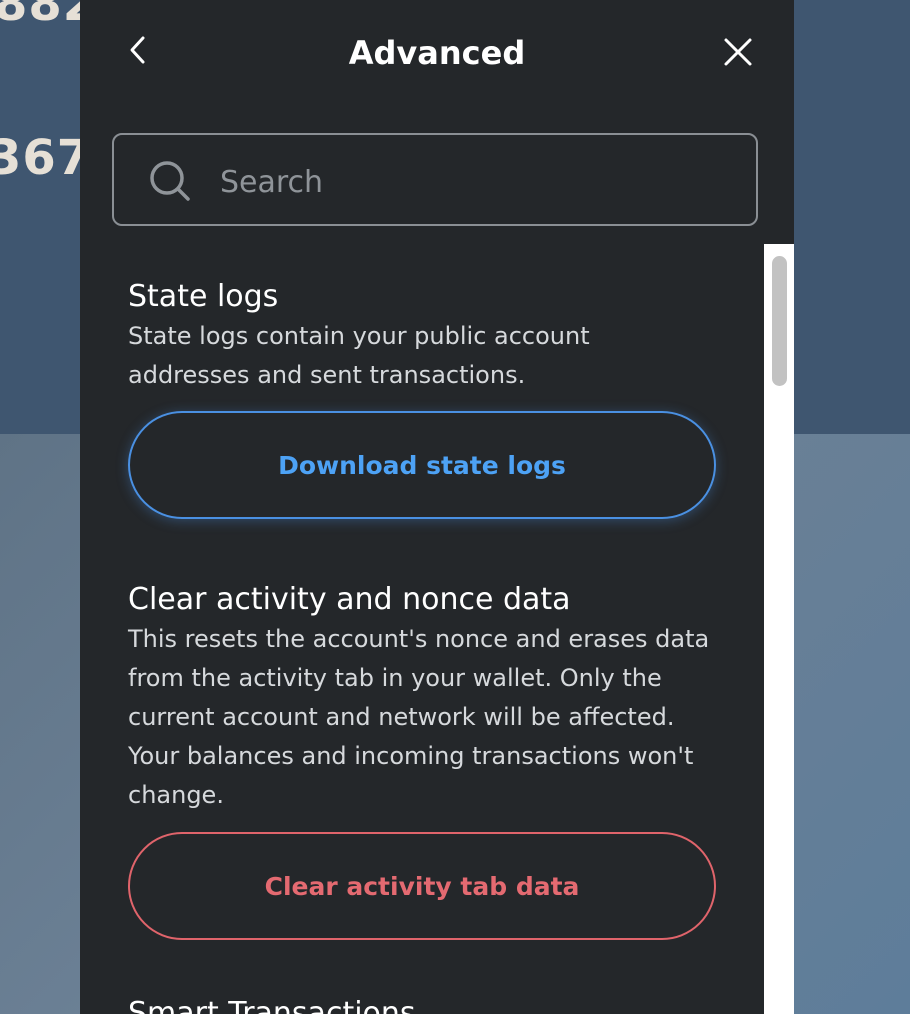 The height and width of the screenshot is (1014, 910). I want to click on clear-activity-heading: Clear activity and nonce data, so click(349, 599).